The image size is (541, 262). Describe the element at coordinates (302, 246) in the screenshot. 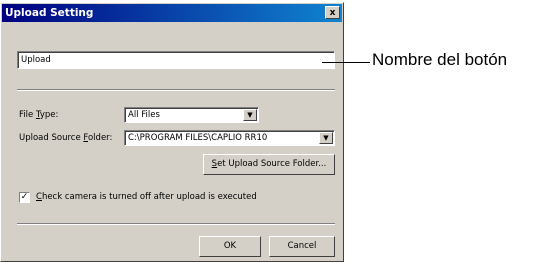

I see `cancel-button: Cancel` at that location.